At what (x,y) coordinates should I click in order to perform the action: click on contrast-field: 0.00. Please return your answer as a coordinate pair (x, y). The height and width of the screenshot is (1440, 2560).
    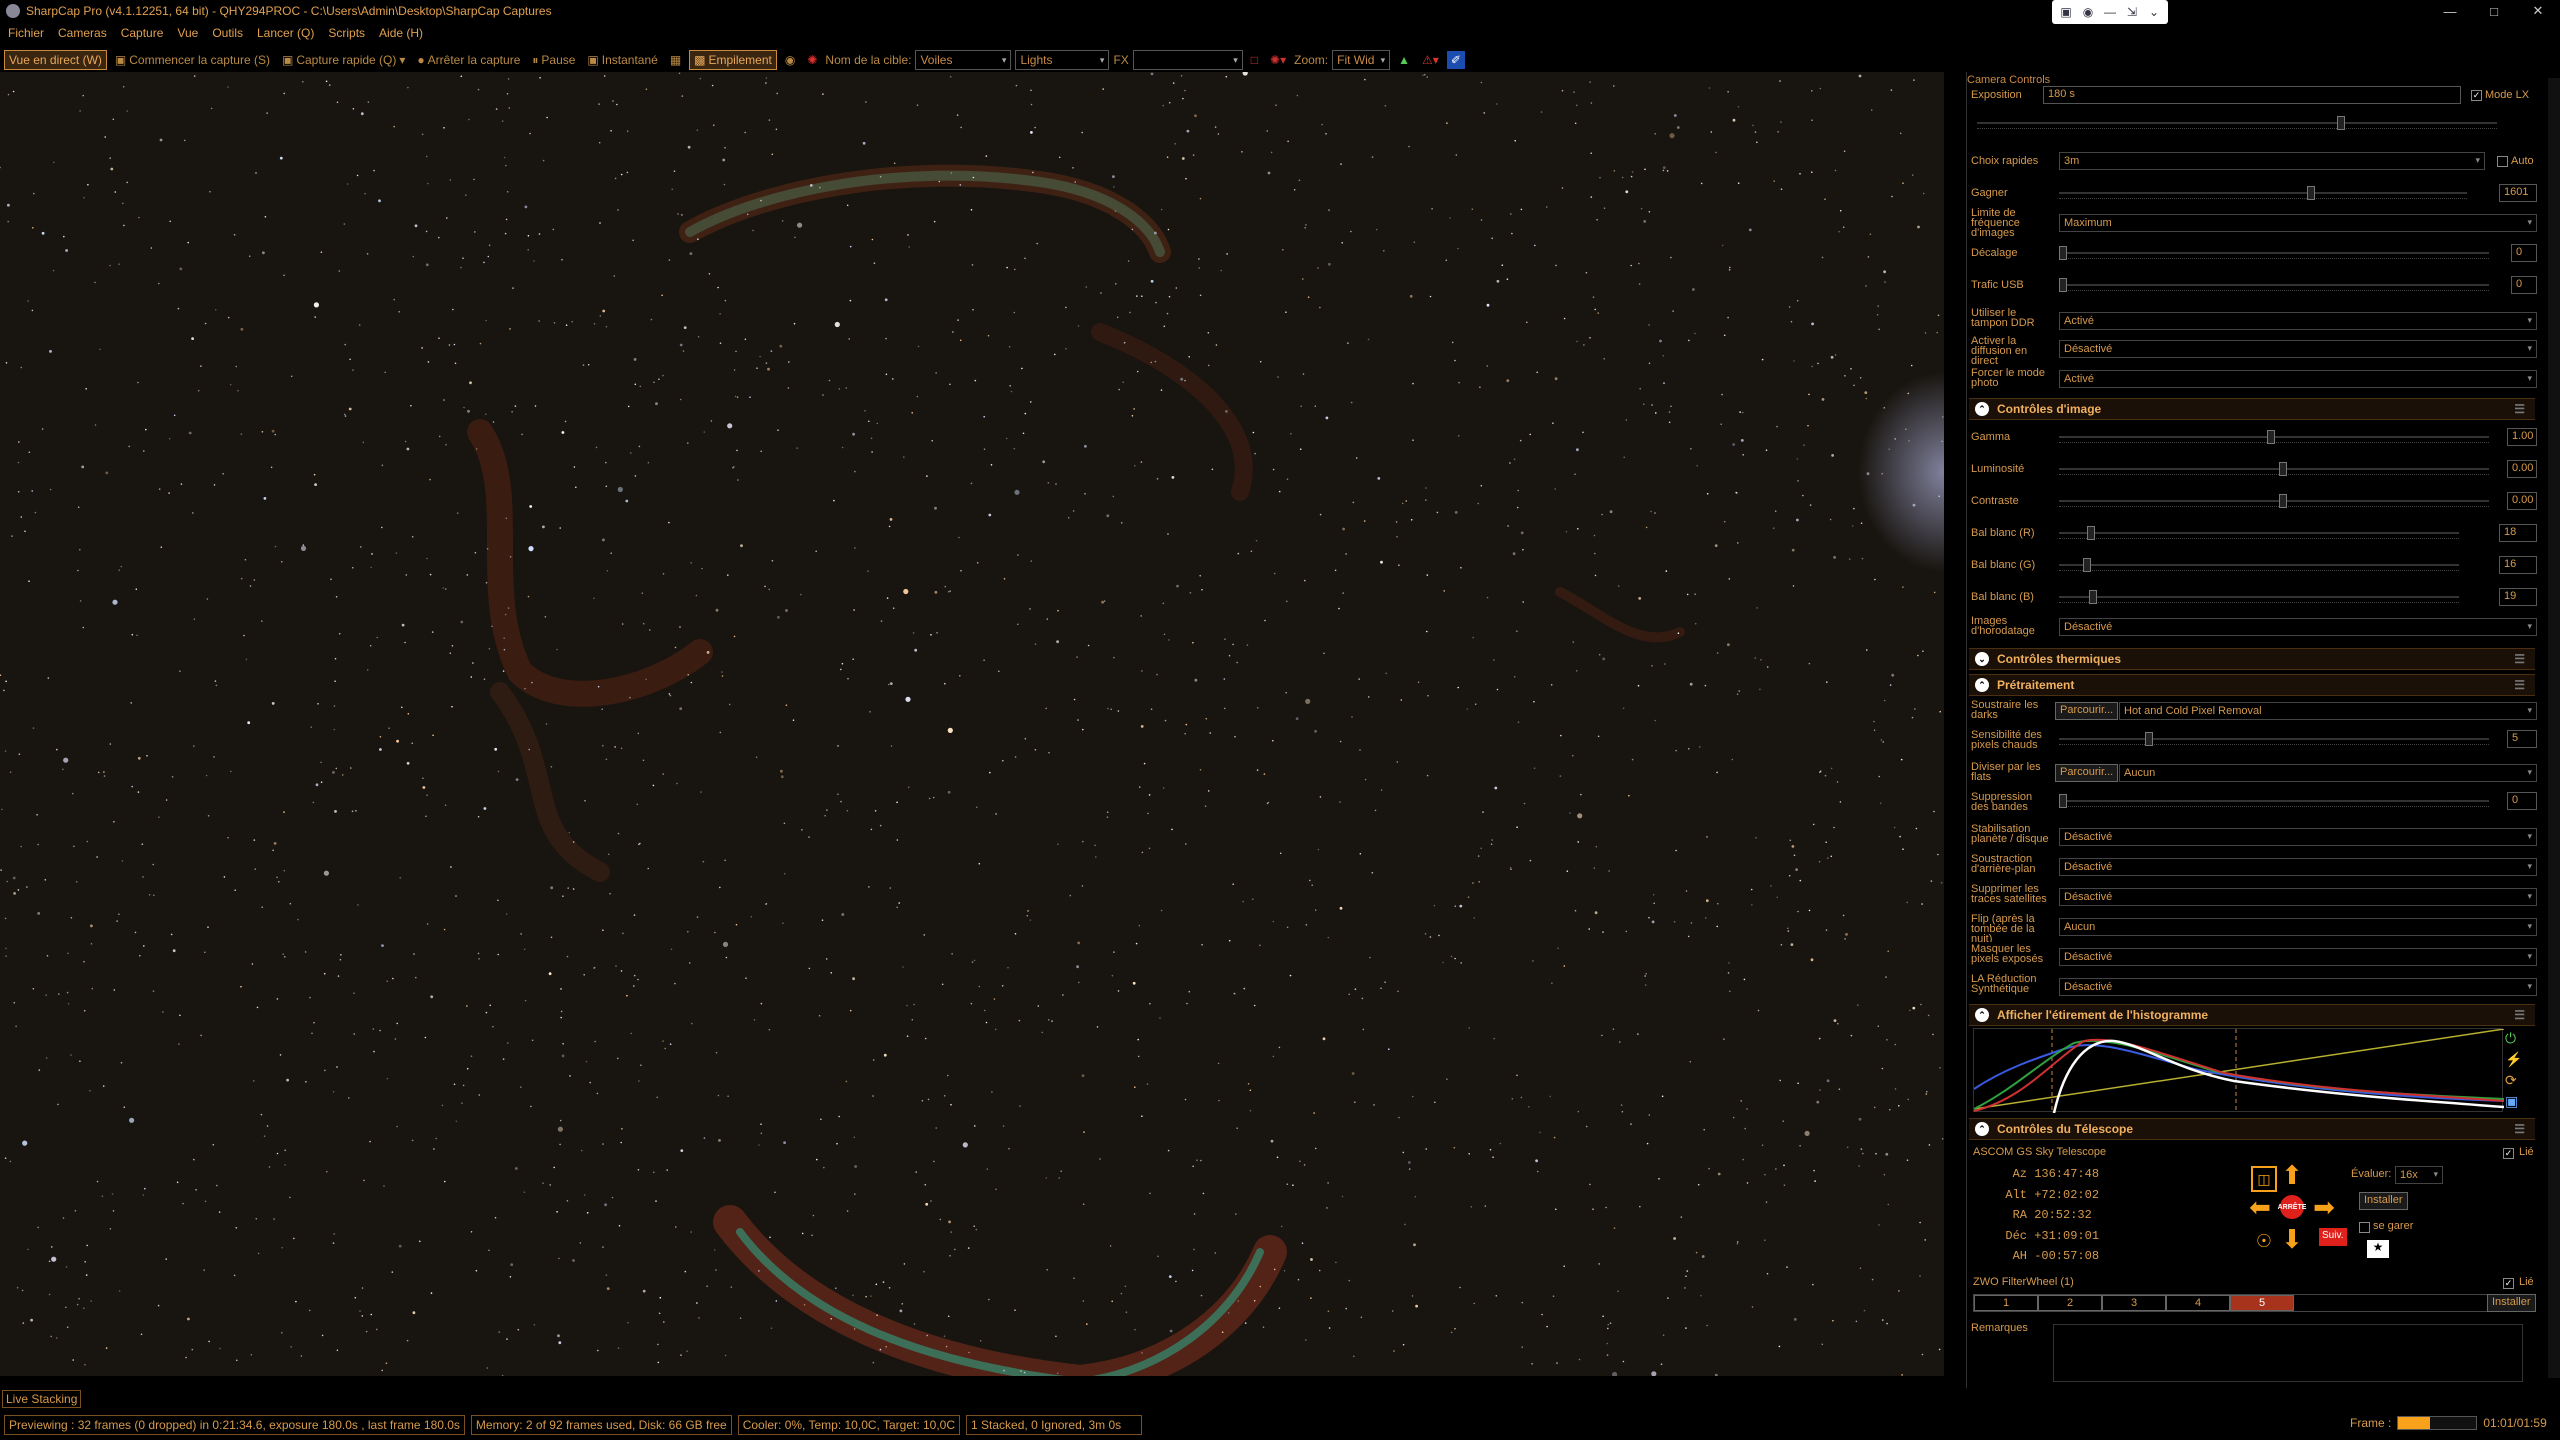
    Looking at the image, I should click on (2522, 501).